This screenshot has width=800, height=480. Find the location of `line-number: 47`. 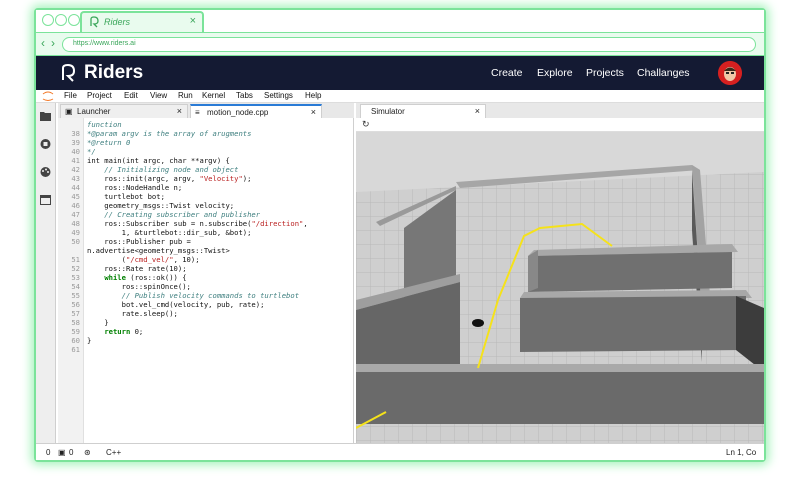

line-number: 47 is located at coordinates (75, 214).